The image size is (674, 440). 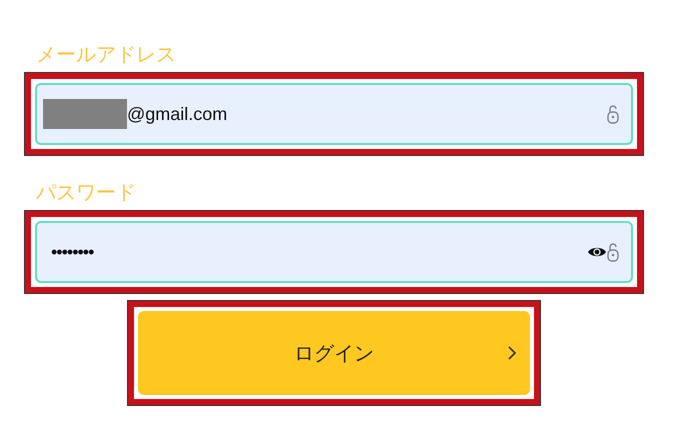 I want to click on field-value: ••••••••, so click(x=72, y=252).